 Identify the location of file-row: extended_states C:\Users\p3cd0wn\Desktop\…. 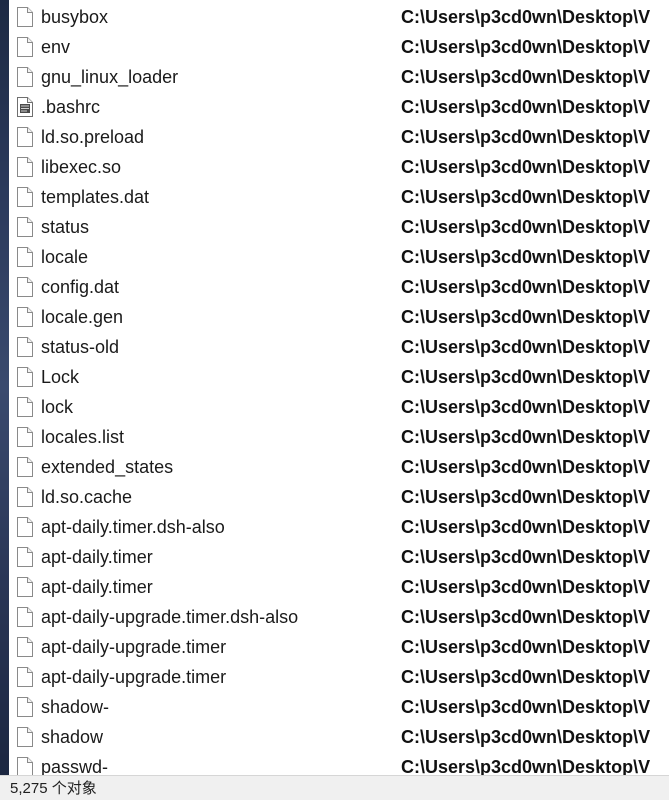
(339, 467).